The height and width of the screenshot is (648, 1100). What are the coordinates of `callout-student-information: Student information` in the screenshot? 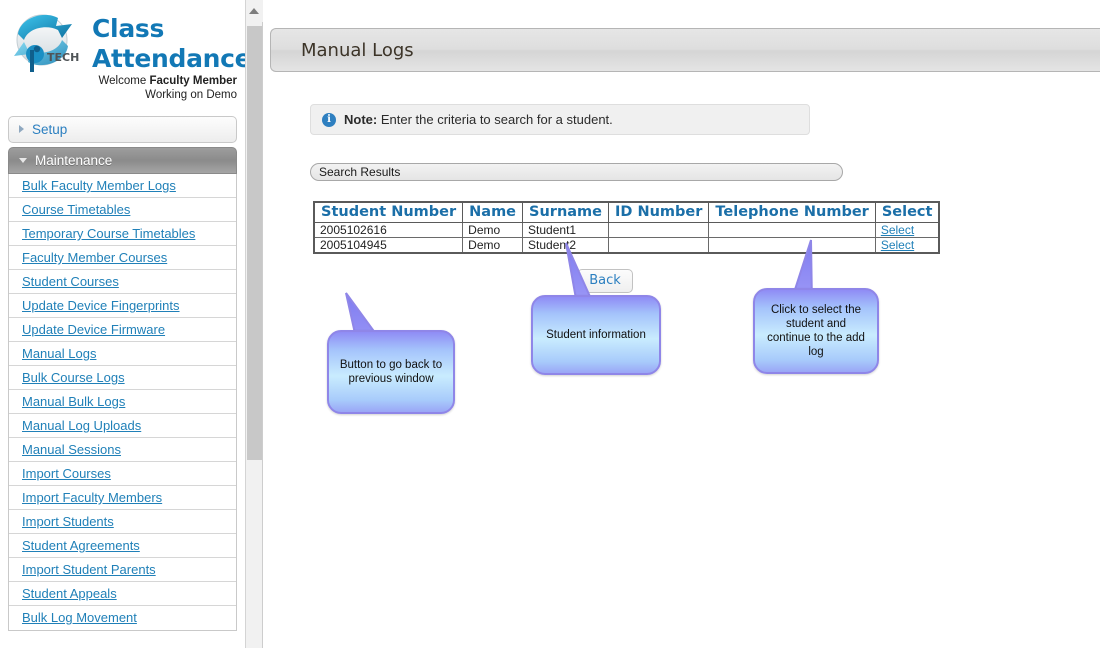 It's located at (596, 335).